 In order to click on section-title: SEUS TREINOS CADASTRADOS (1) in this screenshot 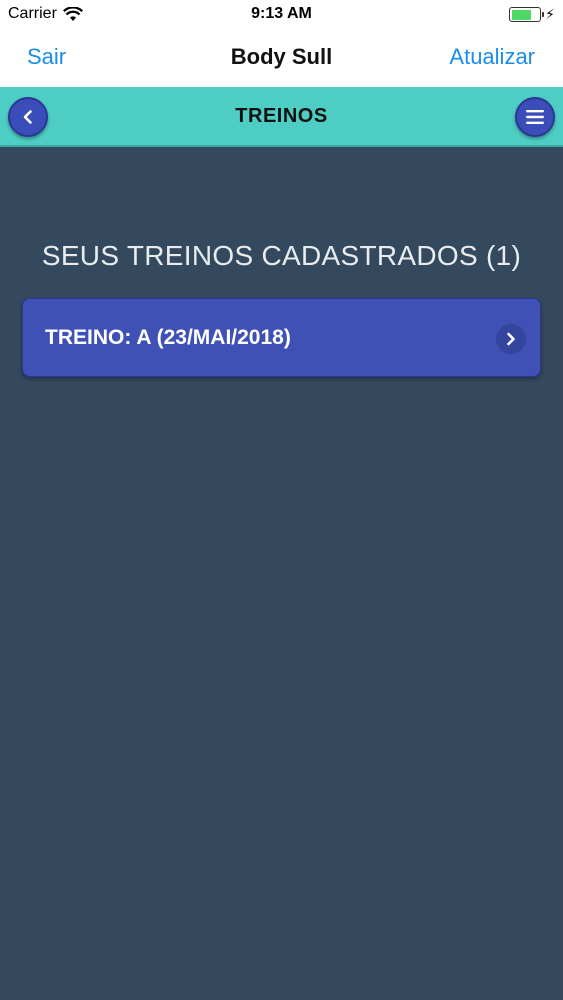, I will do `click(281, 255)`.